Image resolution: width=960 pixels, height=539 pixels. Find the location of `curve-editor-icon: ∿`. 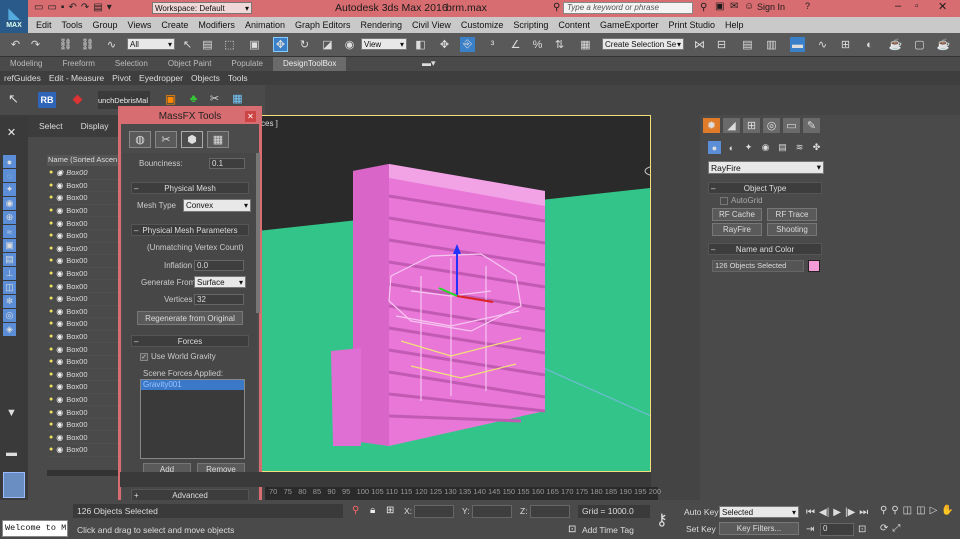

curve-editor-icon: ∿ is located at coordinates (822, 44).